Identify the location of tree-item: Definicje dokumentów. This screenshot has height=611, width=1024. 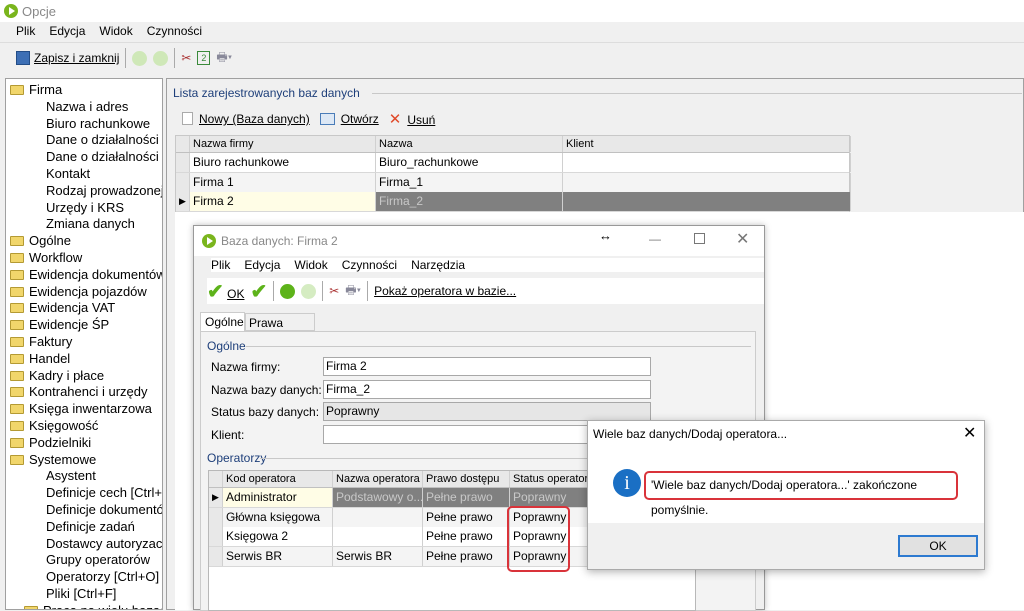
(104, 509).